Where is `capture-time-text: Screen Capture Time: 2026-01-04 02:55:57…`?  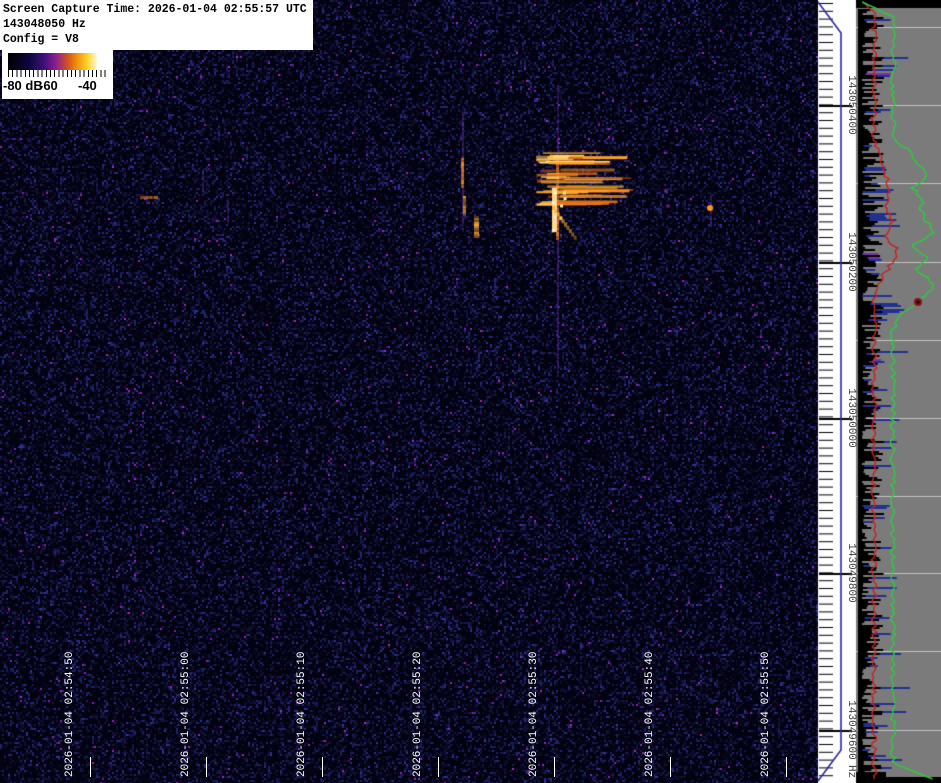
capture-time-text: Screen Capture Time: 2026-01-04 02:55:57… is located at coordinates (155, 9).